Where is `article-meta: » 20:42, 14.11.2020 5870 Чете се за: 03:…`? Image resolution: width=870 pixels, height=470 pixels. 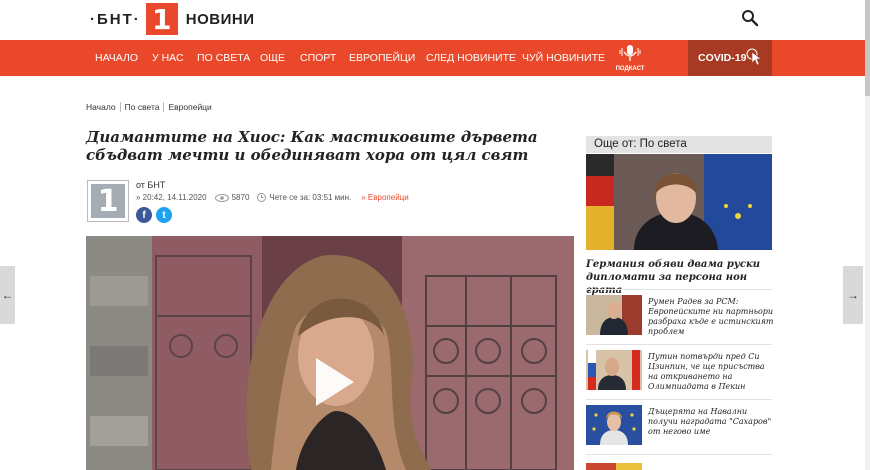
article-meta: » 20:42, 14.11.2020 5870 Чете се за: 03:… is located at coordinates (272, 197).